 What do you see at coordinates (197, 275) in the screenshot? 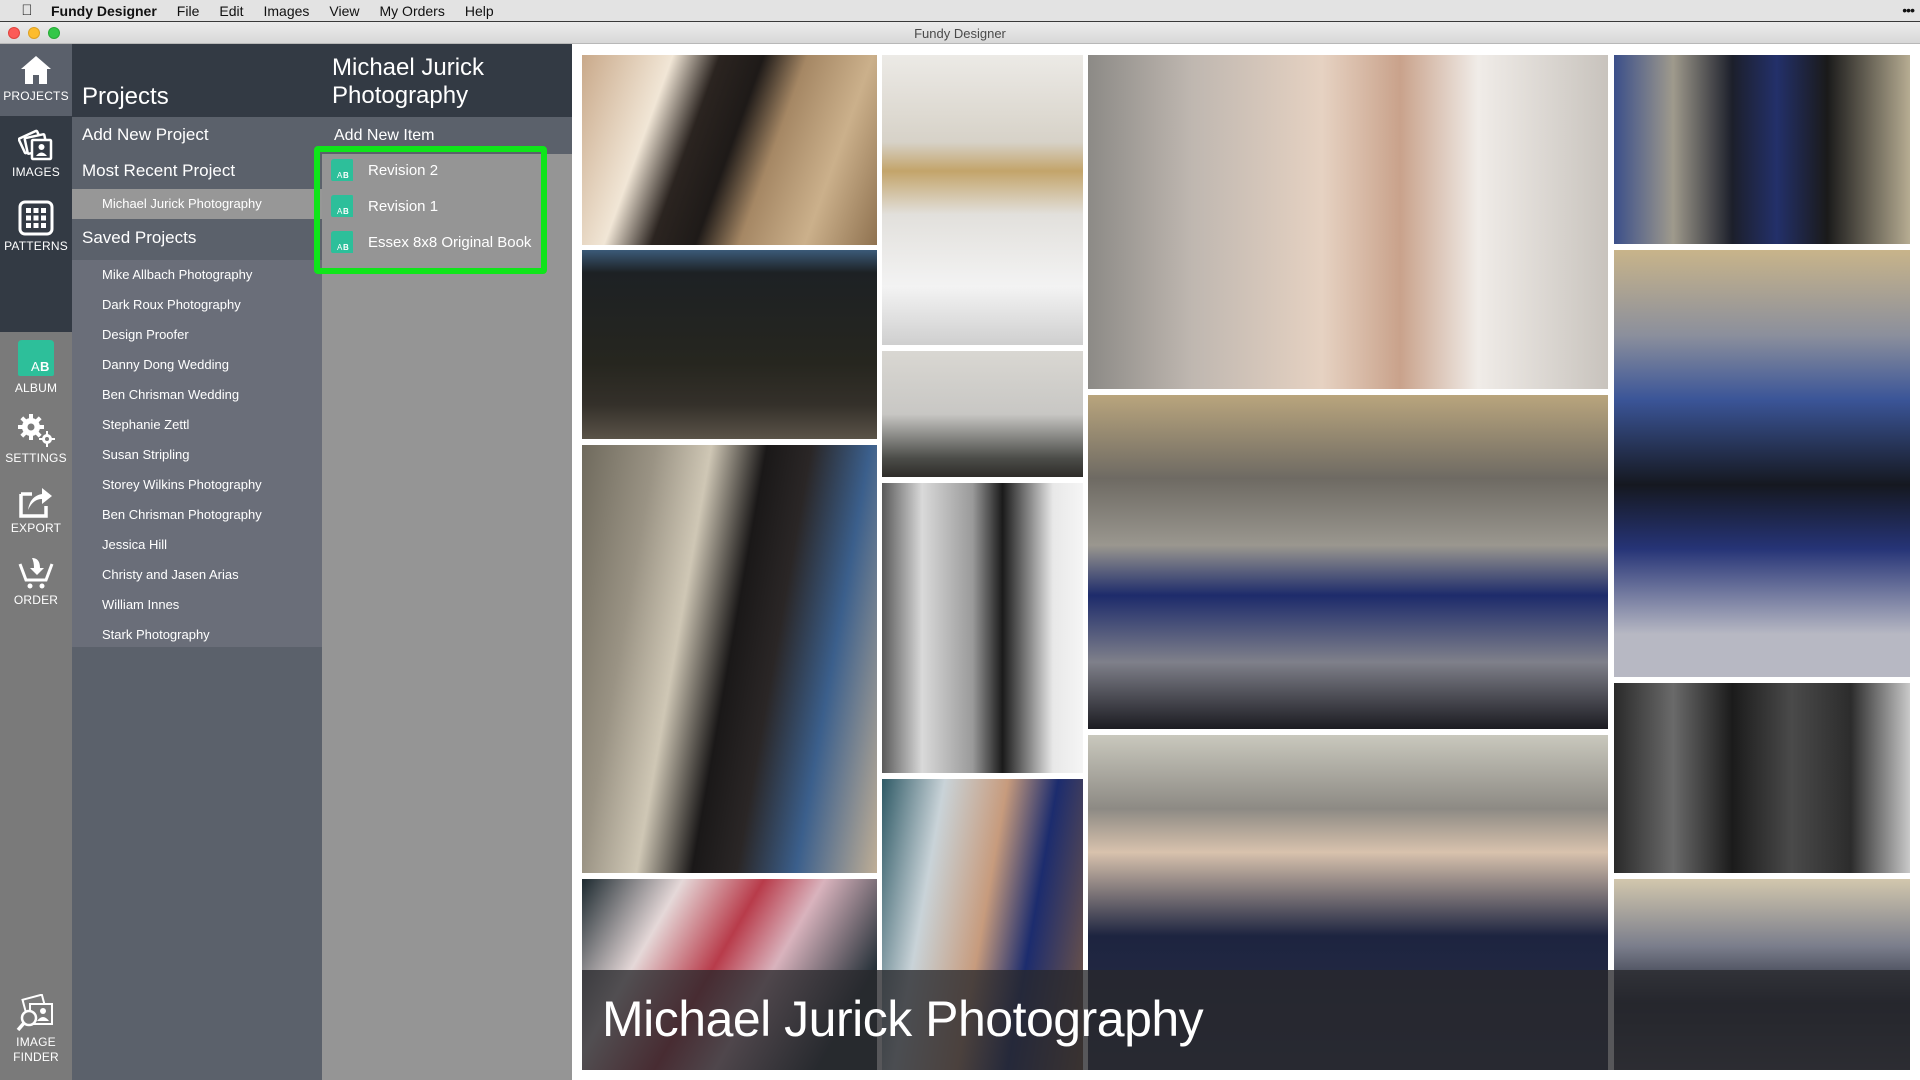
I see `saved-project-item: Mike Allbach Photography` at bounding box center [197, 275].